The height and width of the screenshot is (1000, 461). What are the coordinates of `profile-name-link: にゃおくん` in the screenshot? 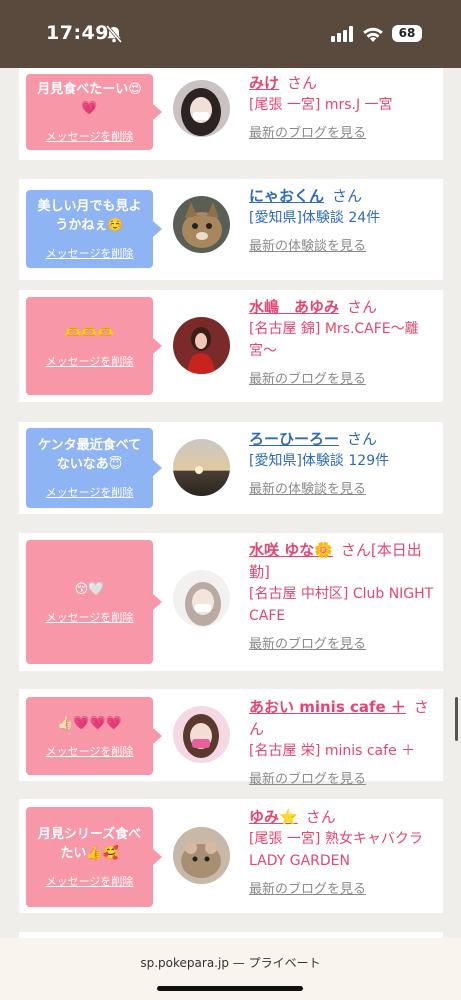 It's located at (286, 196).